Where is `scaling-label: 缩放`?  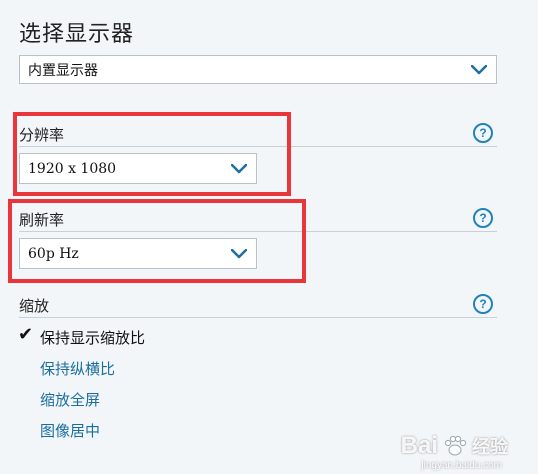 scaling-label: 缩放 is located at coordinates (34, 306).